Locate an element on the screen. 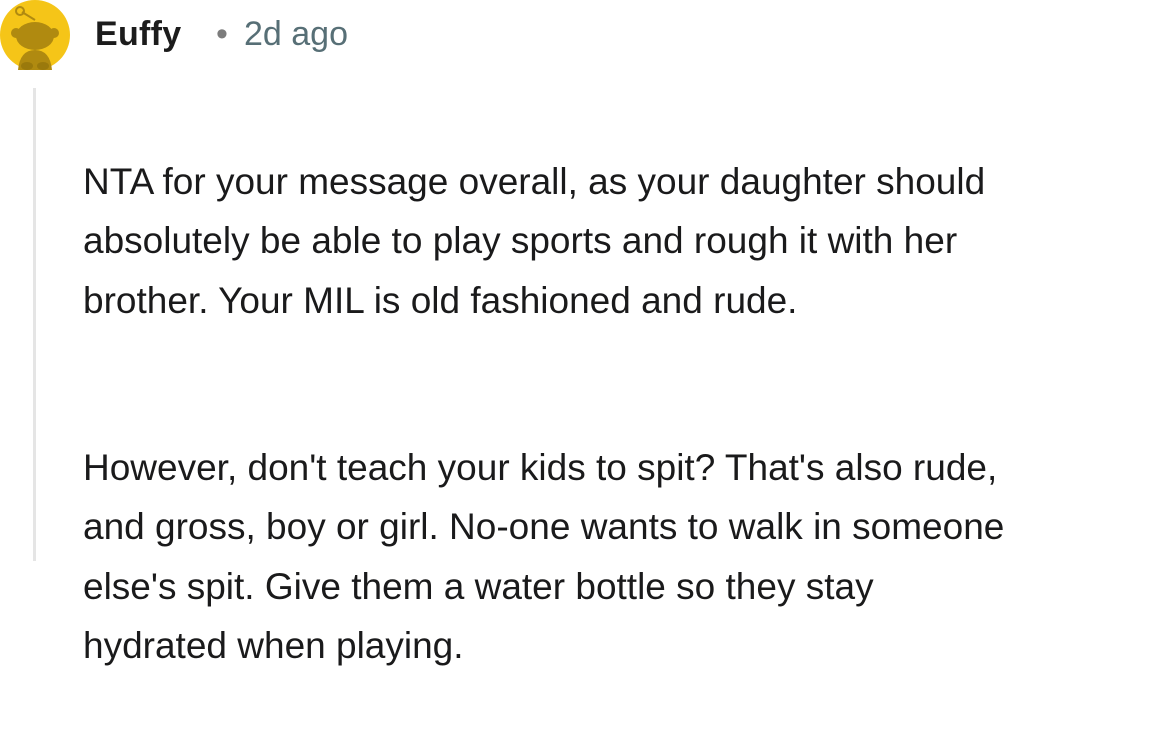  author-username: Euffy is located at coordinates (138, 34).